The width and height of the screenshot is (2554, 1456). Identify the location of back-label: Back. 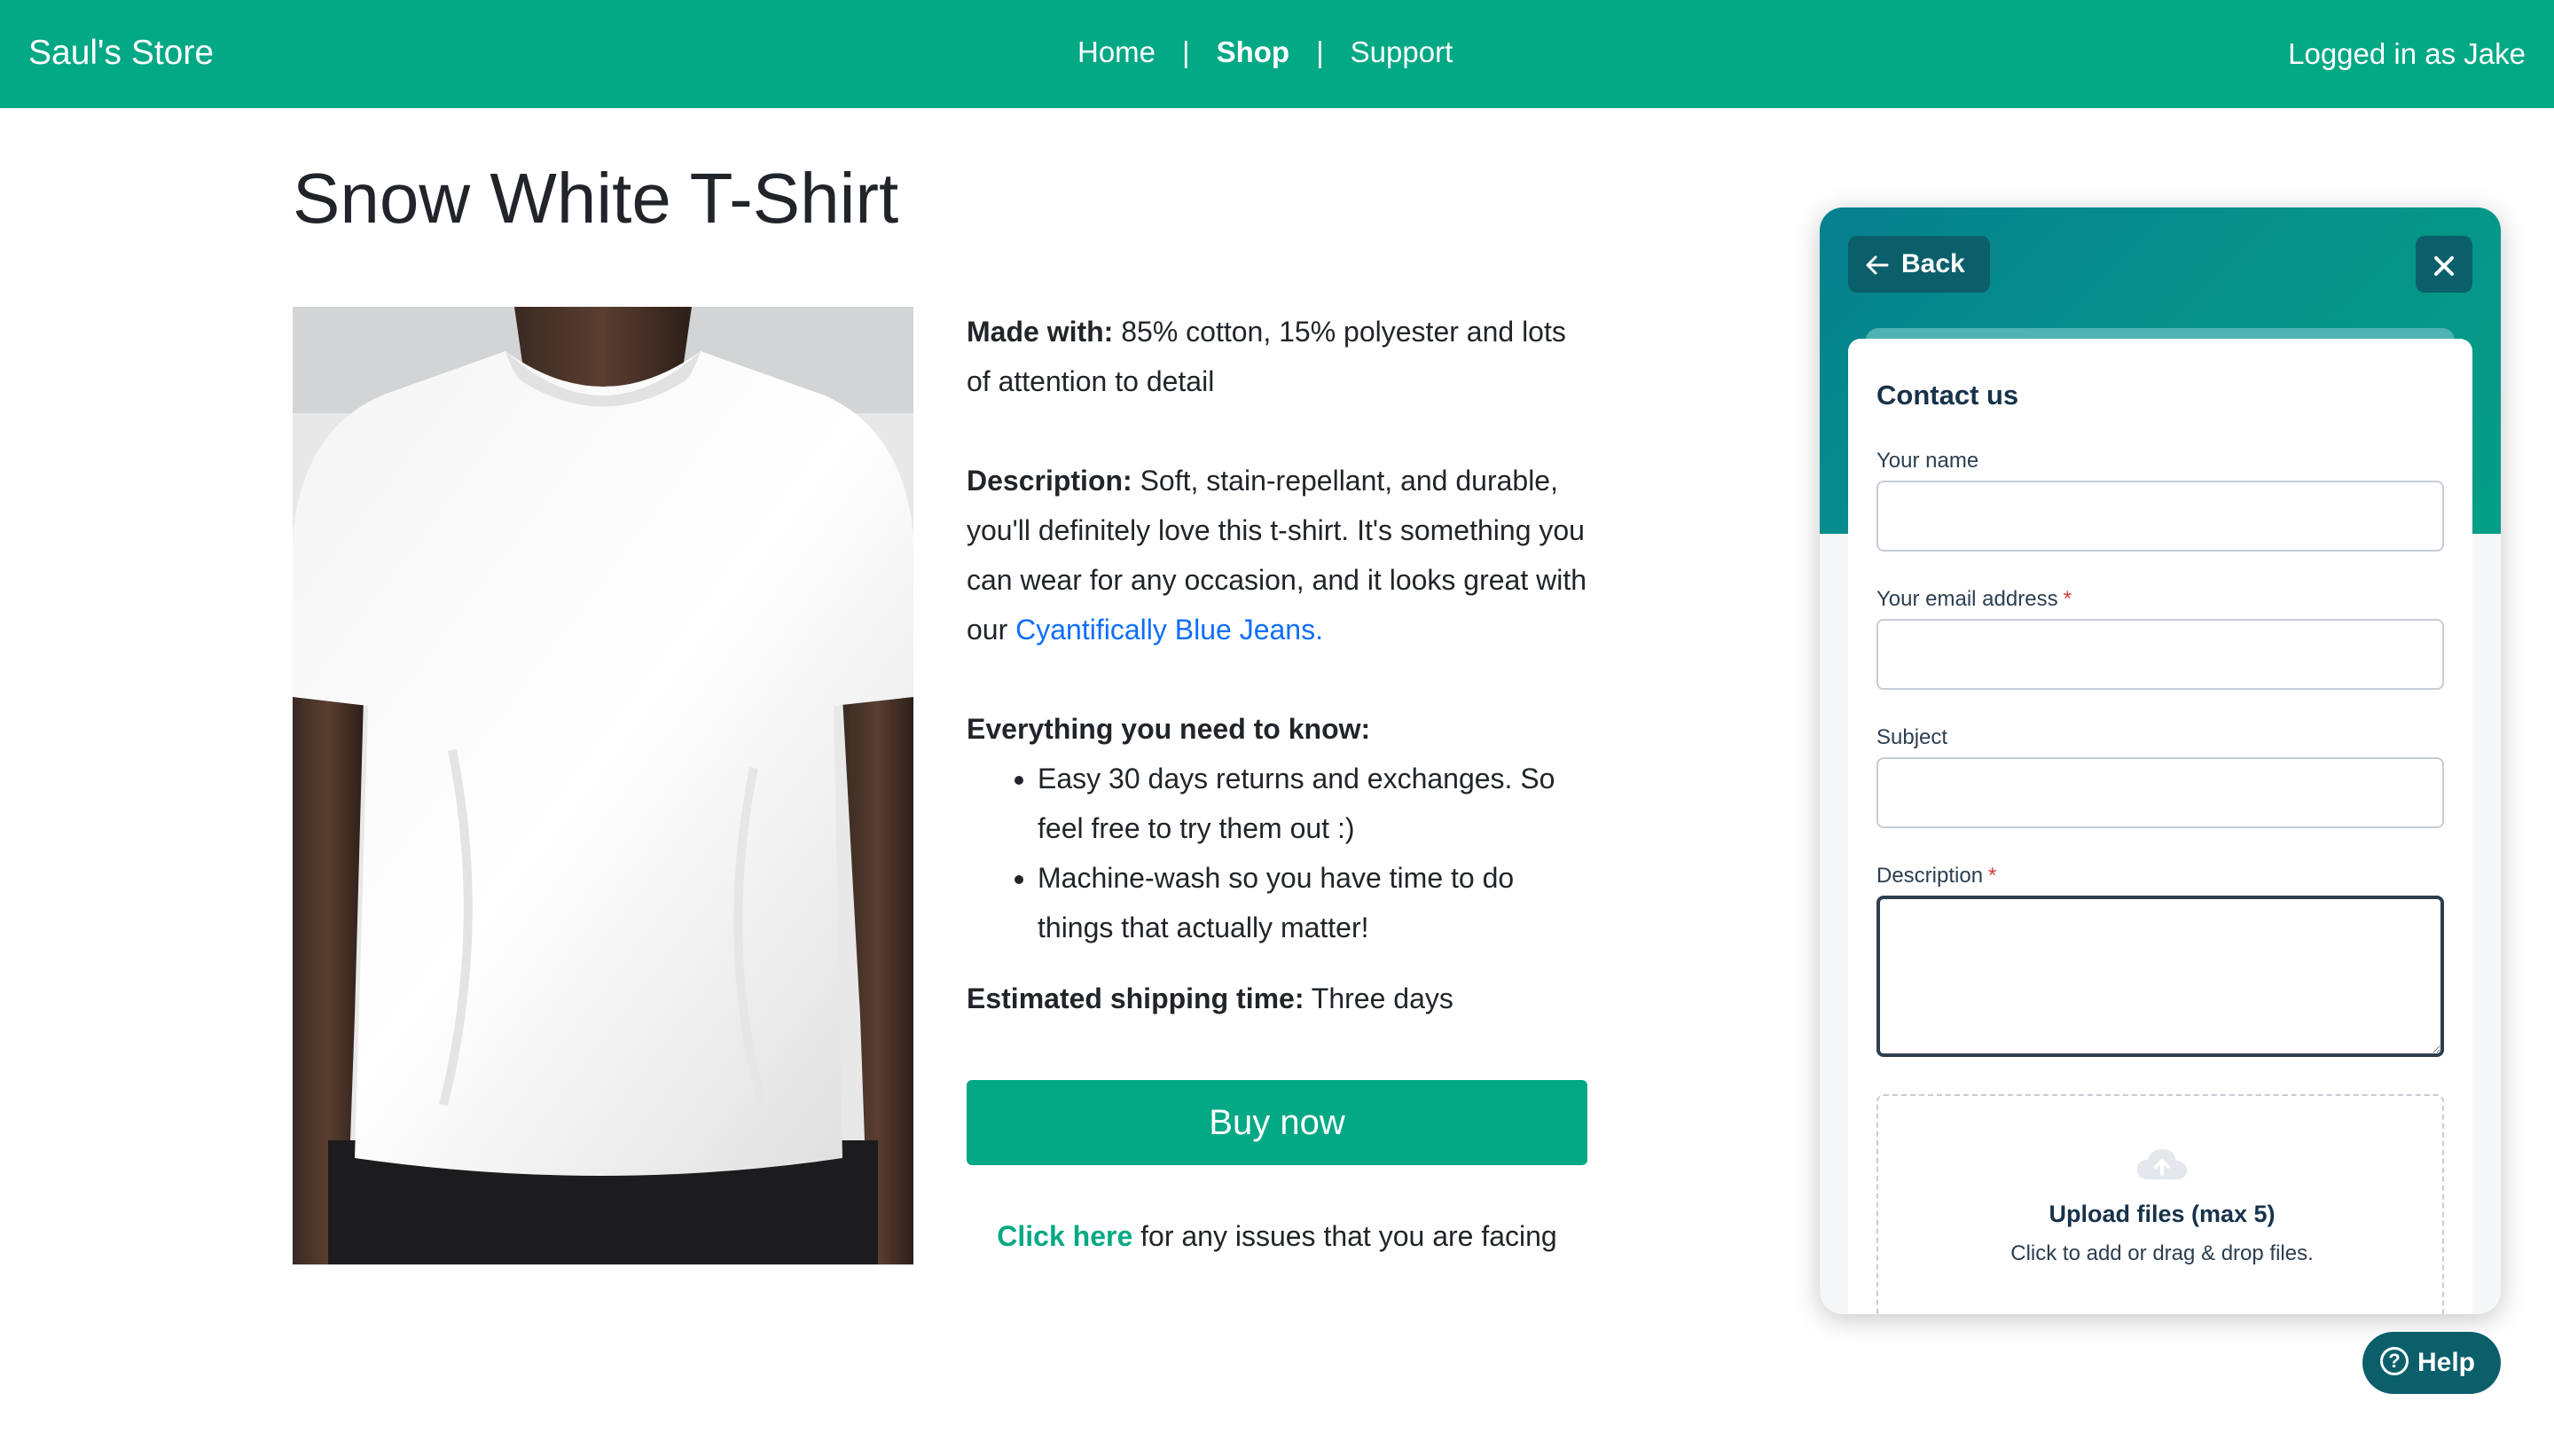
(1933, 263).